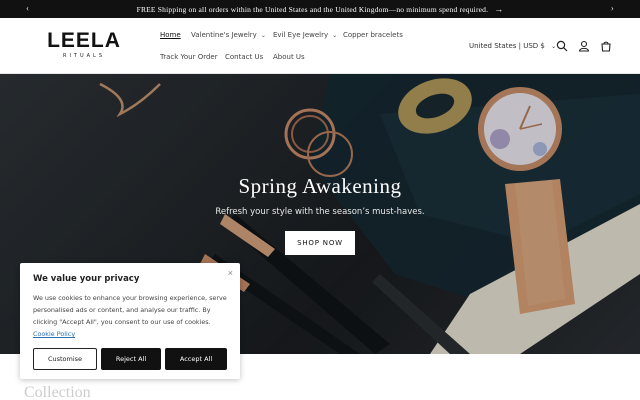  What do you see at coordinates (320, 243) in the screenshot?
I see `shop-now-button: SHOP NOW` at bounding box center [320, 243].